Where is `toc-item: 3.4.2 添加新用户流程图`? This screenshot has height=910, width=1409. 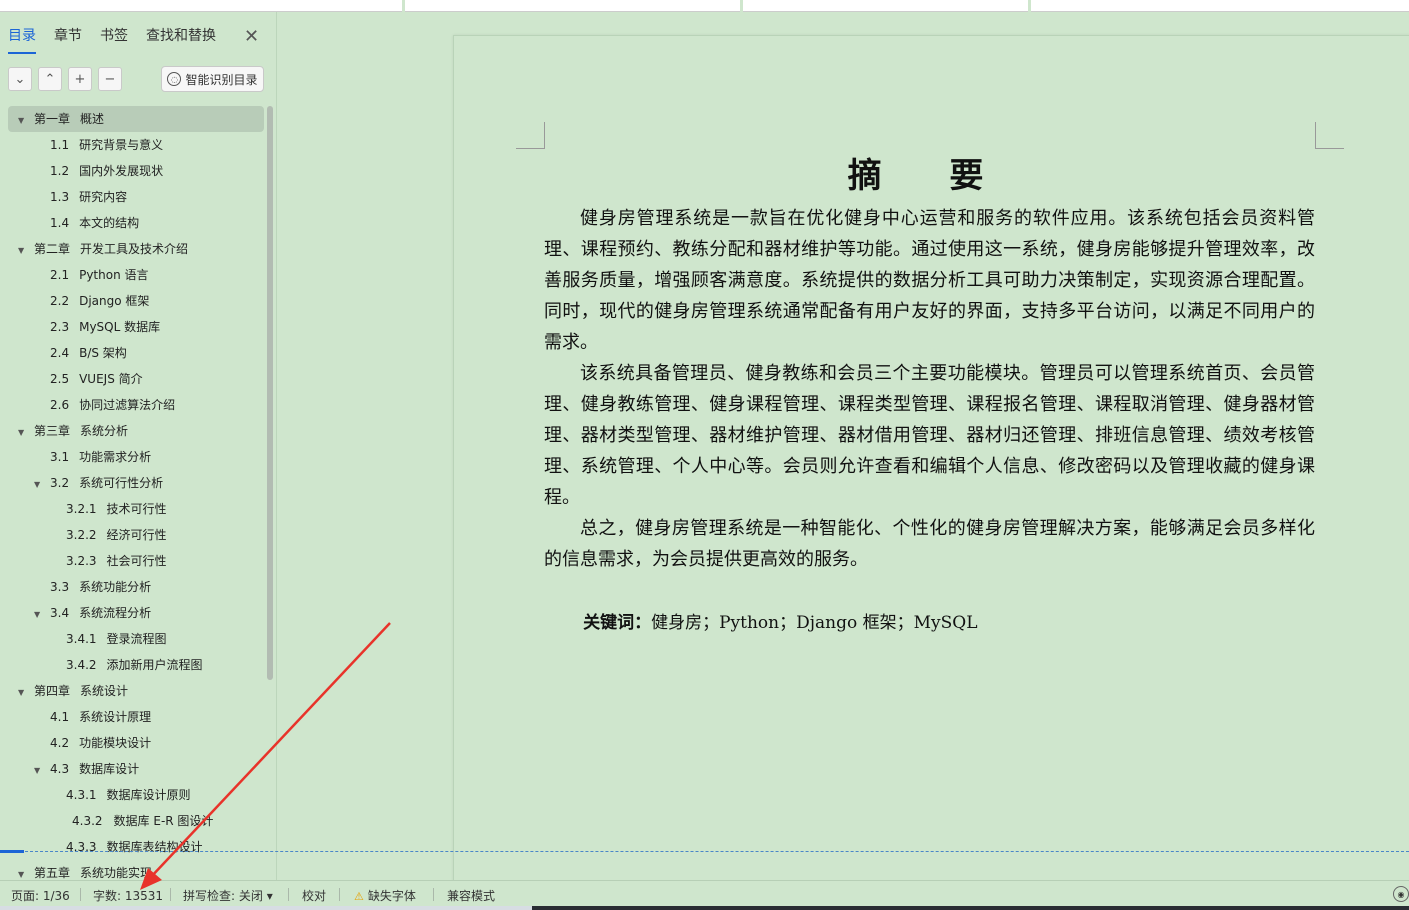 toc-item: 3.4.2 添加新用户流程图 is located at coordinates (133, 665).